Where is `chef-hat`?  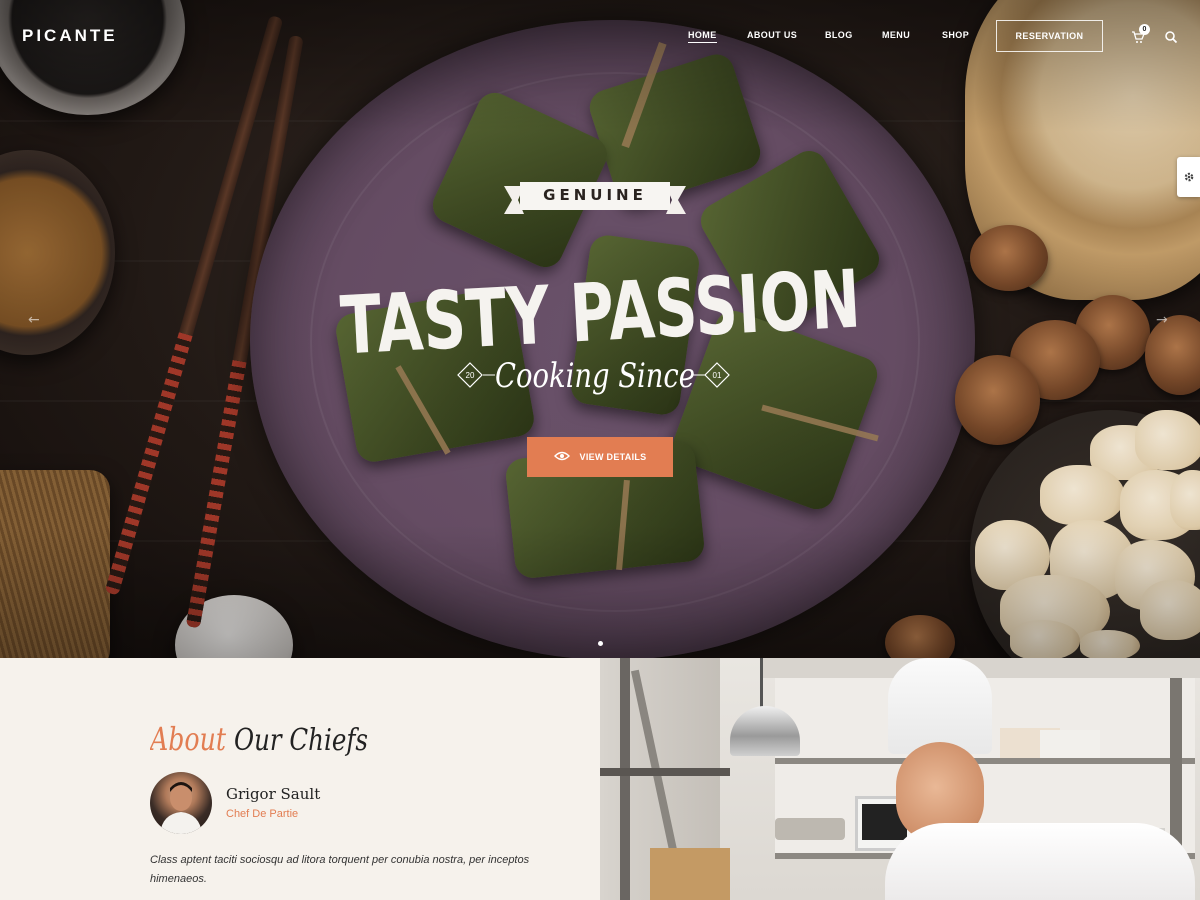
chef-hat is located at coordinates (940, 706).